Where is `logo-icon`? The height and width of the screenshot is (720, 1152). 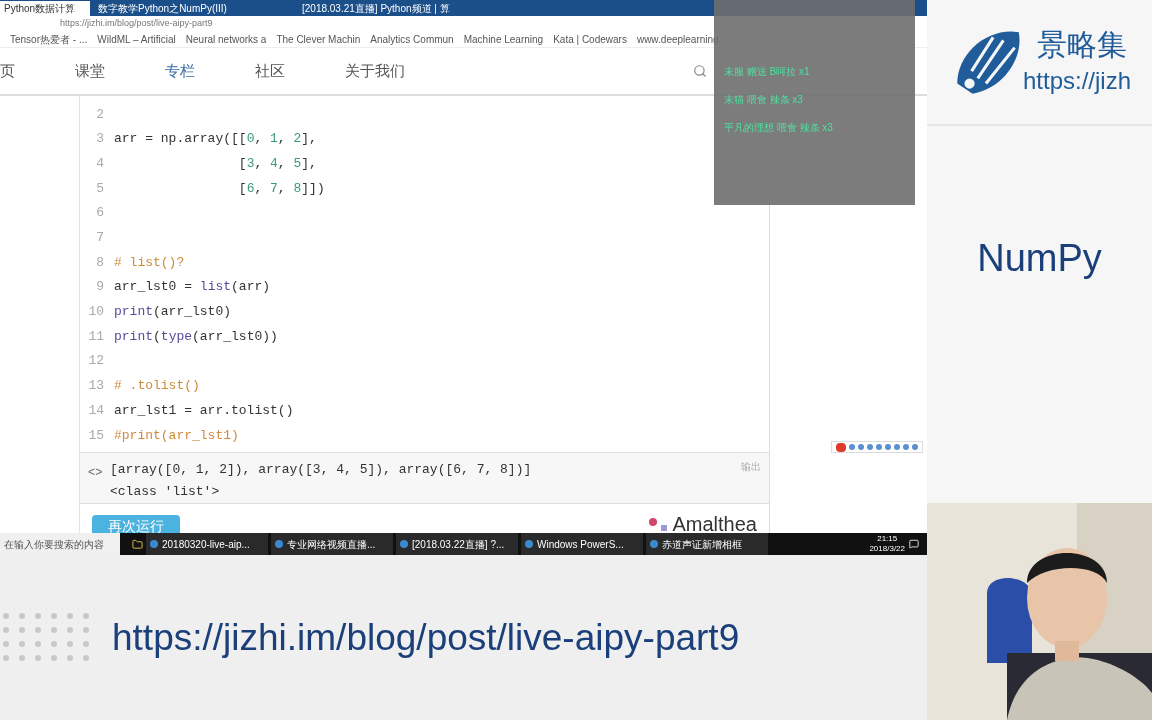 logo-icon is located at coordinates (657, 525).